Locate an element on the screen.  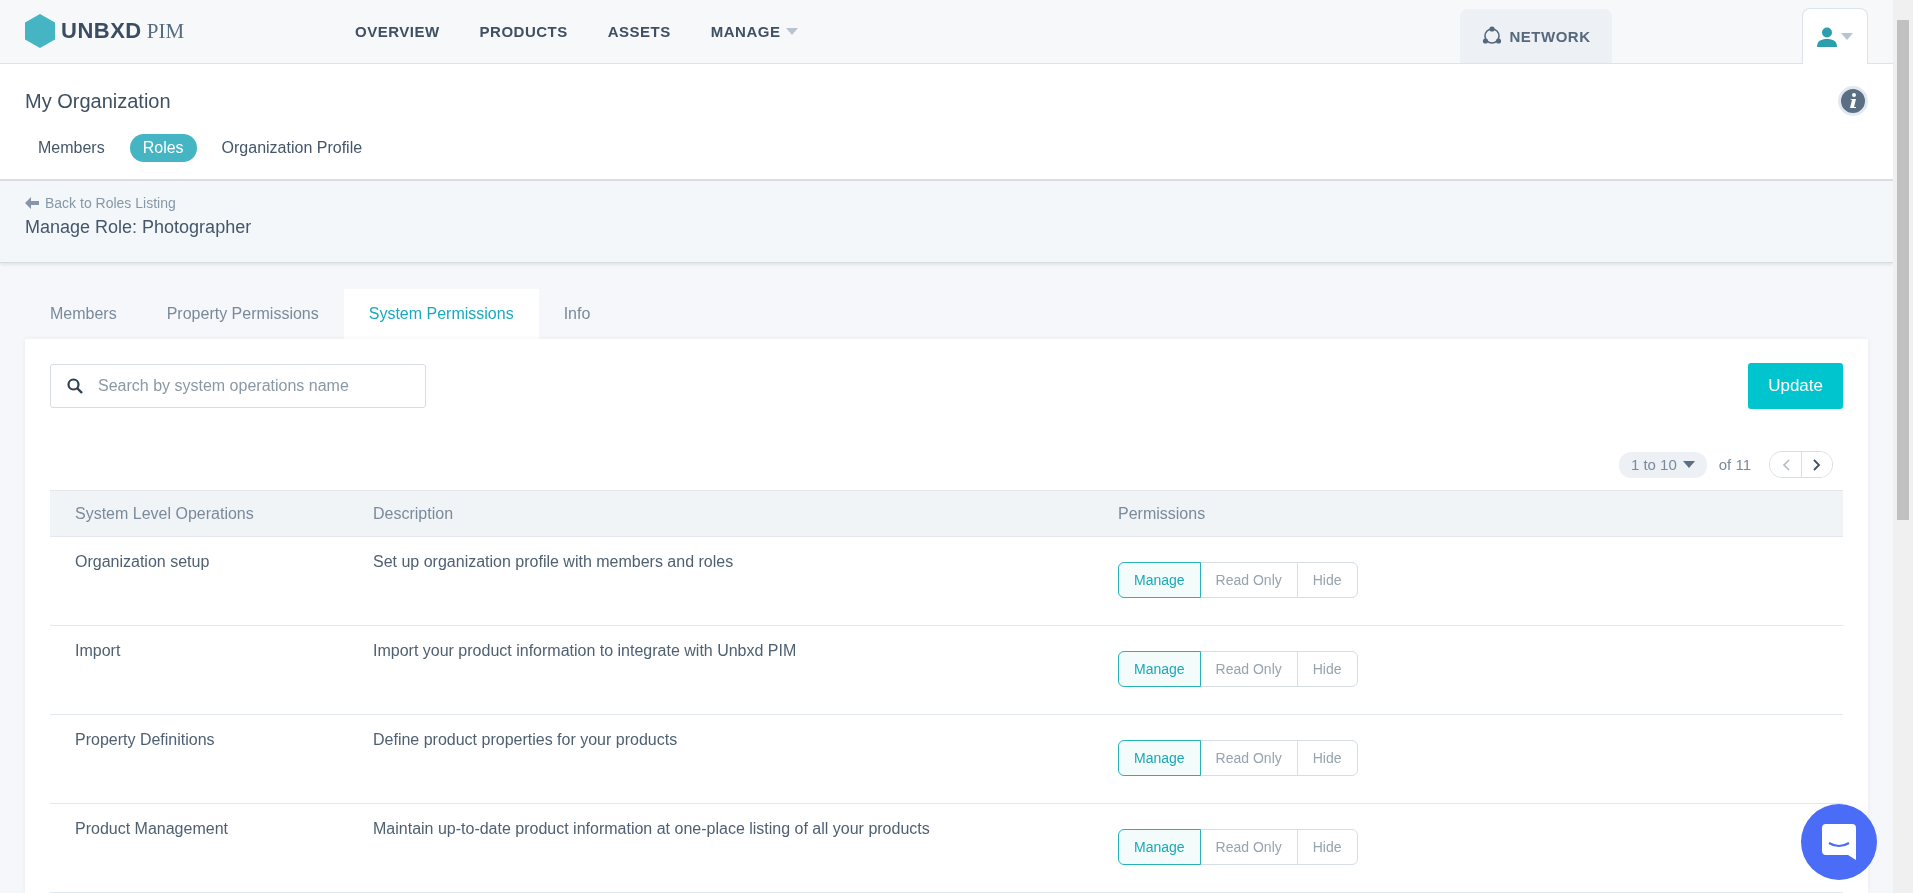
nav-link: OVERVIEW is located at coordinates (397, 31).